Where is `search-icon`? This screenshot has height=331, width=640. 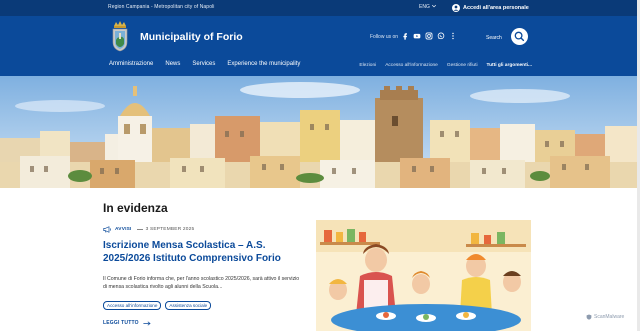
search-icon is located at coordinates (519, 36).